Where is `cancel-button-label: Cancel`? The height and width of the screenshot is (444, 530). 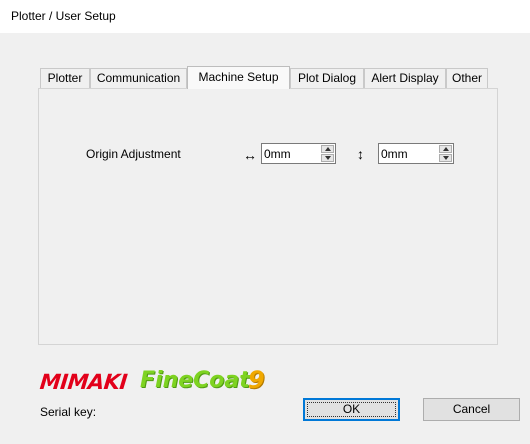 cancel-button-label: Cancel is located at coordinates (471, 409).